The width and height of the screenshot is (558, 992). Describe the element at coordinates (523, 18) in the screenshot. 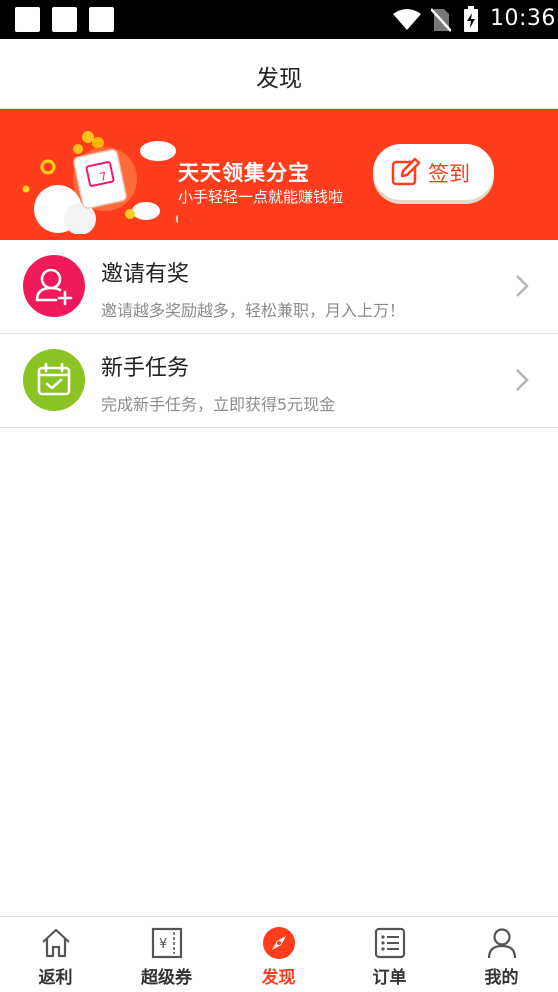

I see `clock: 10:36` at that location.